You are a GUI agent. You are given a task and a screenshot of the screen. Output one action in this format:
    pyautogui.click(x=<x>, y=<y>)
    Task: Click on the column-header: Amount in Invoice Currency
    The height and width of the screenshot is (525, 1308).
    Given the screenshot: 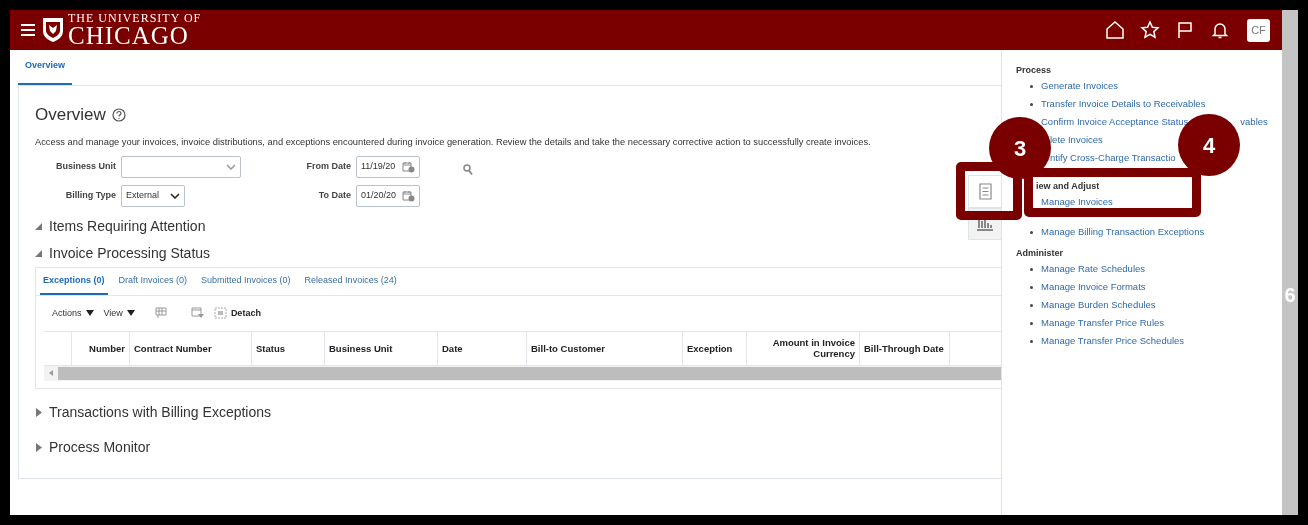 What is the action you would take?
    pyautogui.click(x=803, y=348)
    